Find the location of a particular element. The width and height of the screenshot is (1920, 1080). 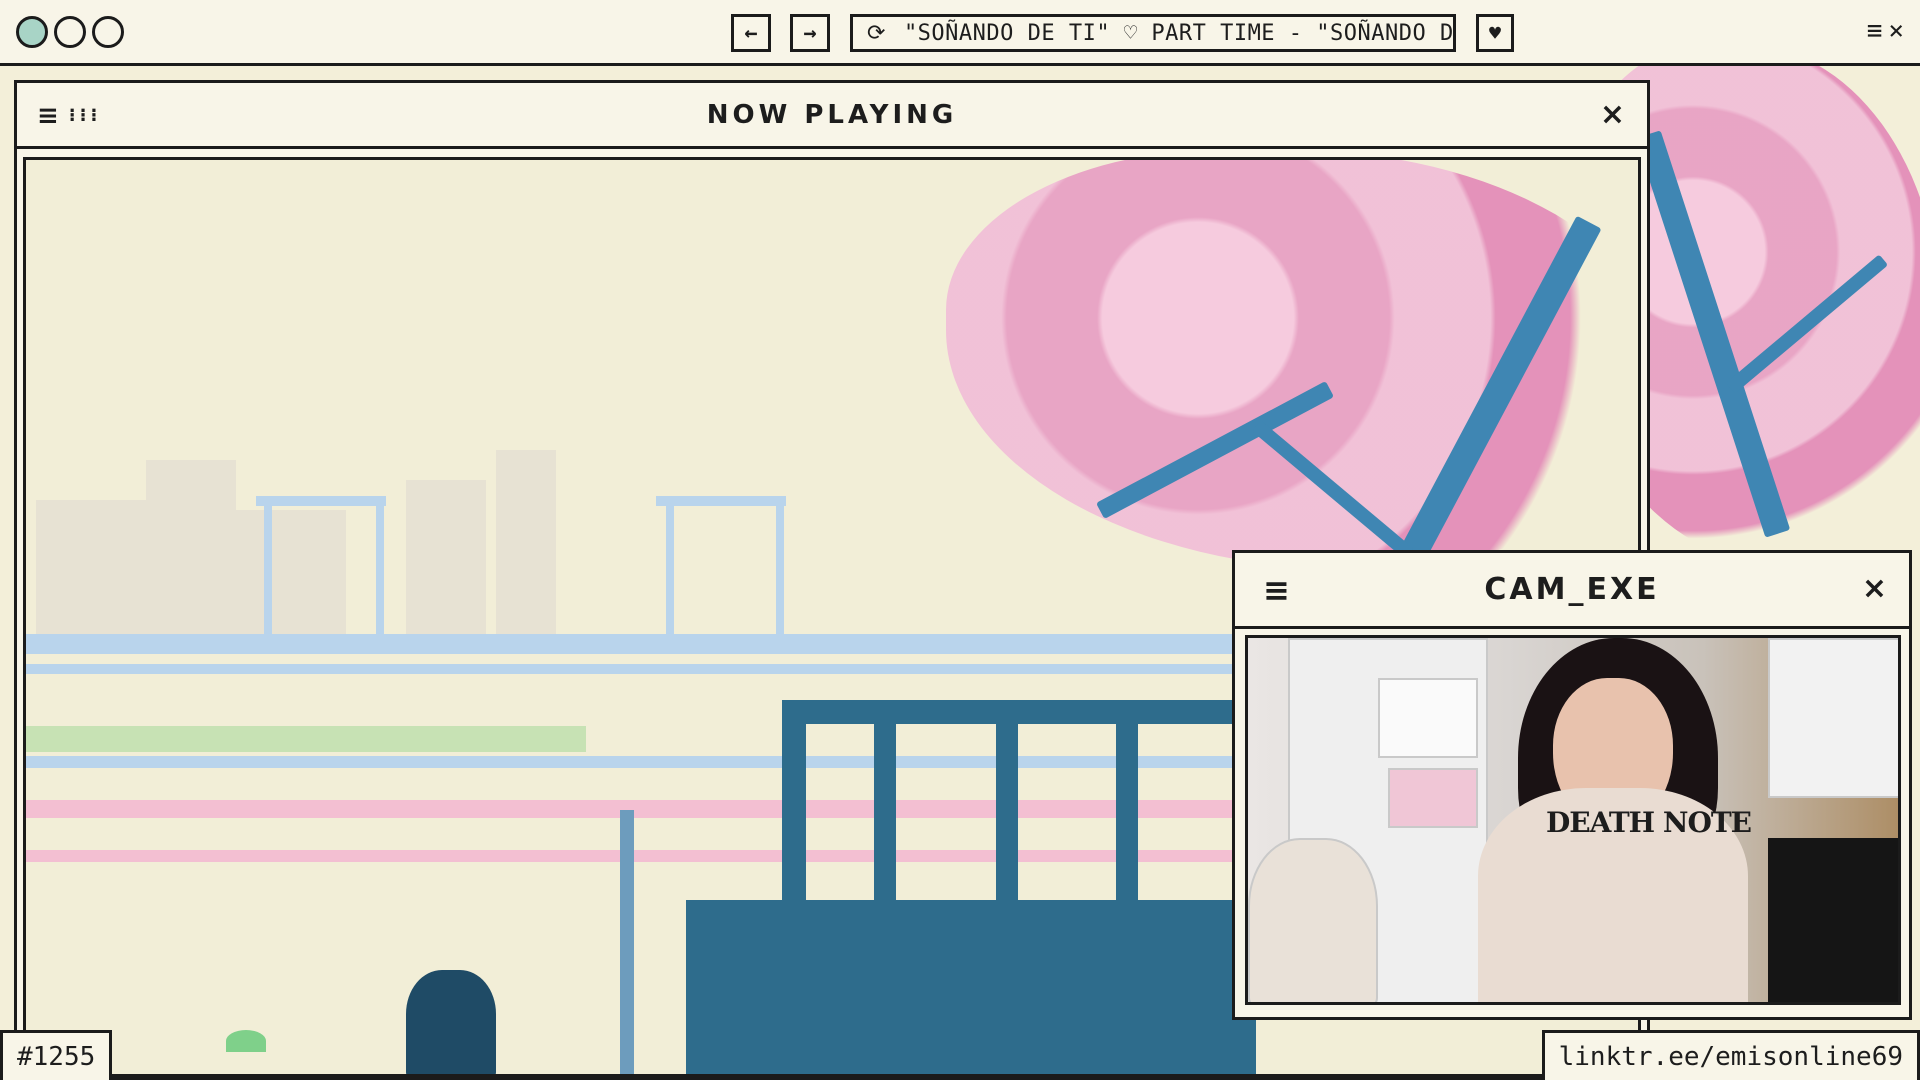

grid-icon: ⁝⁝⁝ is located at coordinates (85, 118).